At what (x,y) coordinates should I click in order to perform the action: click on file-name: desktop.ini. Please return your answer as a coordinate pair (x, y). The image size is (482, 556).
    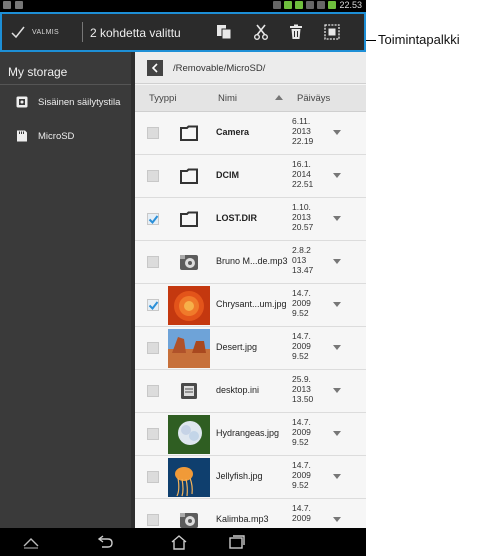
    Looking at the image, I should click on (238, 390).